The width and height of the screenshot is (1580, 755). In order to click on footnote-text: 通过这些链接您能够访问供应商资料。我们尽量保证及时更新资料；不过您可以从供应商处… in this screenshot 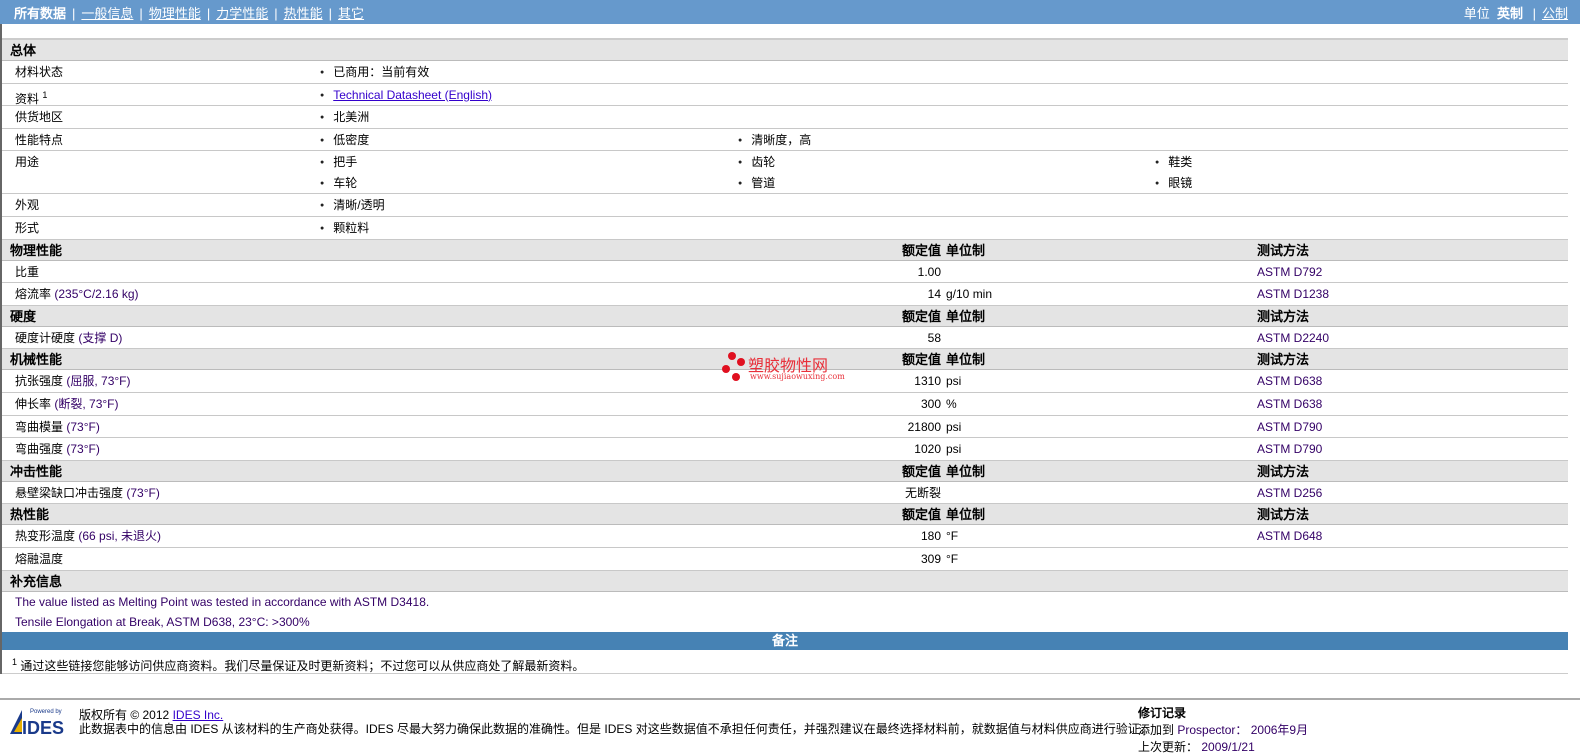, I will do `click(302, 665)`.